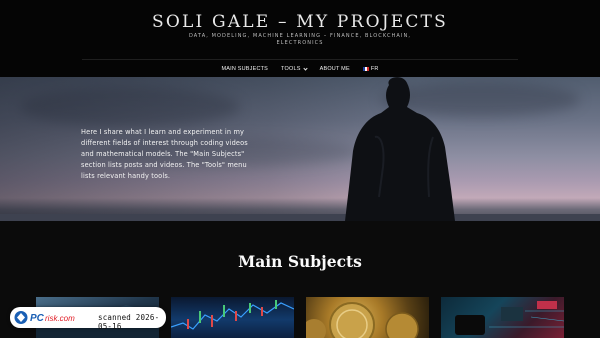 The image size is (600, 338). Describe the element at coordinates (37, 318) in the screenshot. I see `svg-text: PC` at that location.